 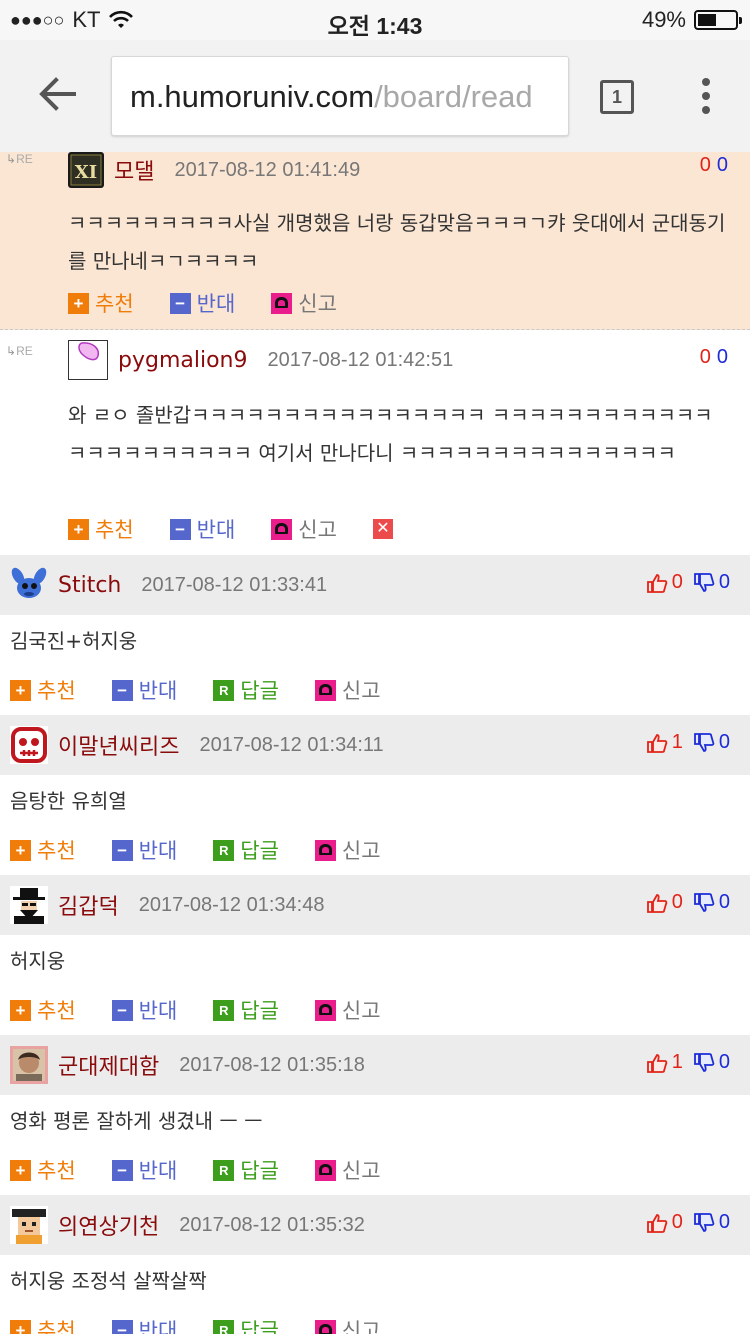 What do you see at coordinates (705, 357) in the screenshot?
I see `reply-upvote-count: 0` at bounding box center [705, 357].